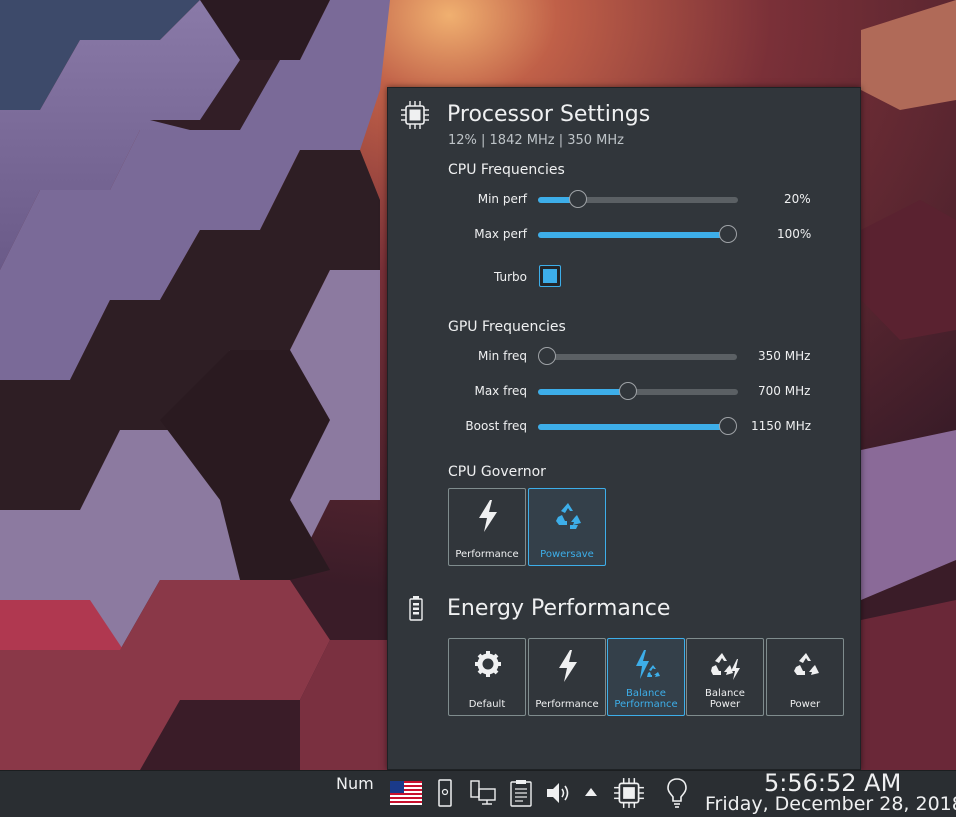 The image size is (956, 817). Describe the element at coordinates (648, 664) in the screenshot. I see `lightning-recycle-icon` at that location.